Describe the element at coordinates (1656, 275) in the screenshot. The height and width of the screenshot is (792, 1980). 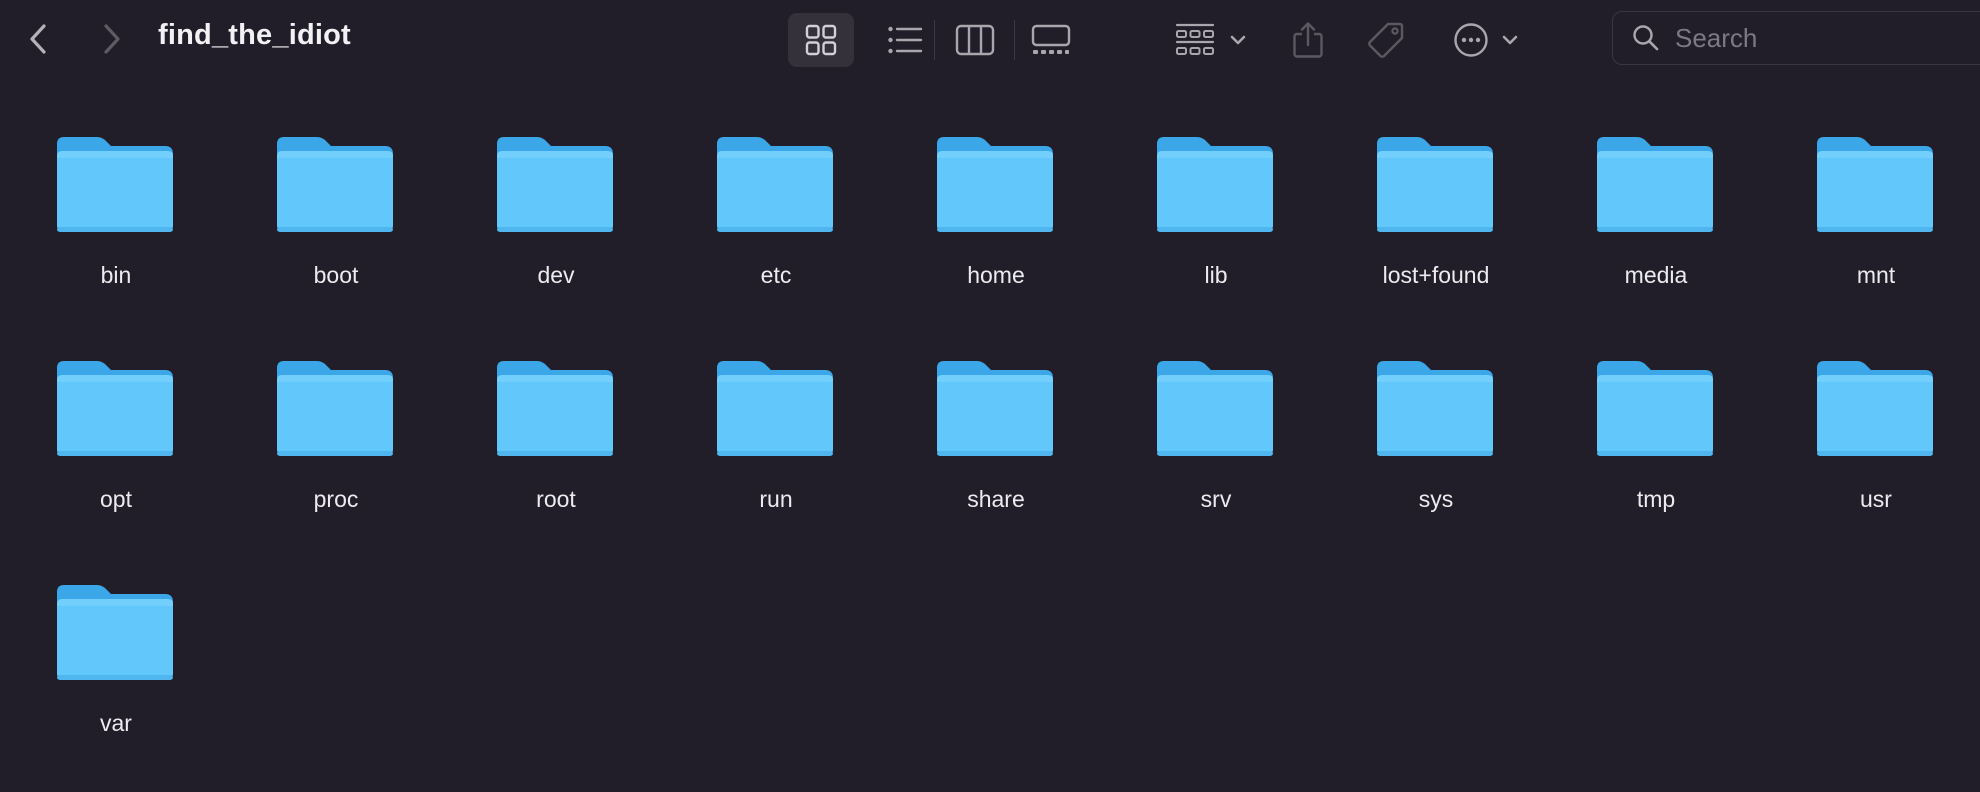
I see `folder-label: media` at that location.